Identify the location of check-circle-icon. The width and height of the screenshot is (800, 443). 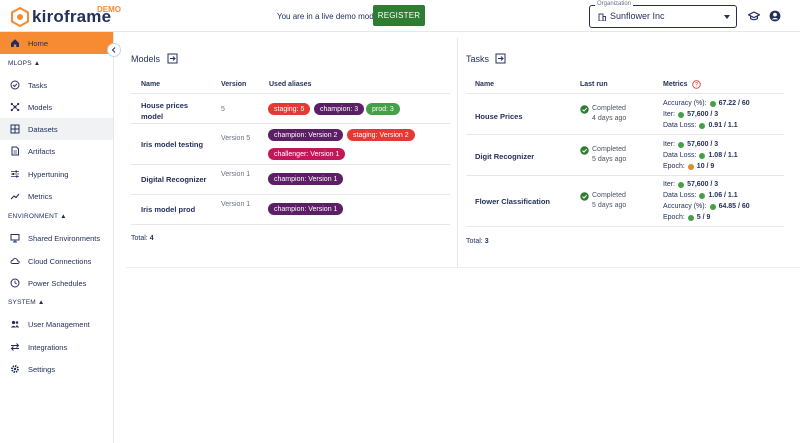
(584, 150).